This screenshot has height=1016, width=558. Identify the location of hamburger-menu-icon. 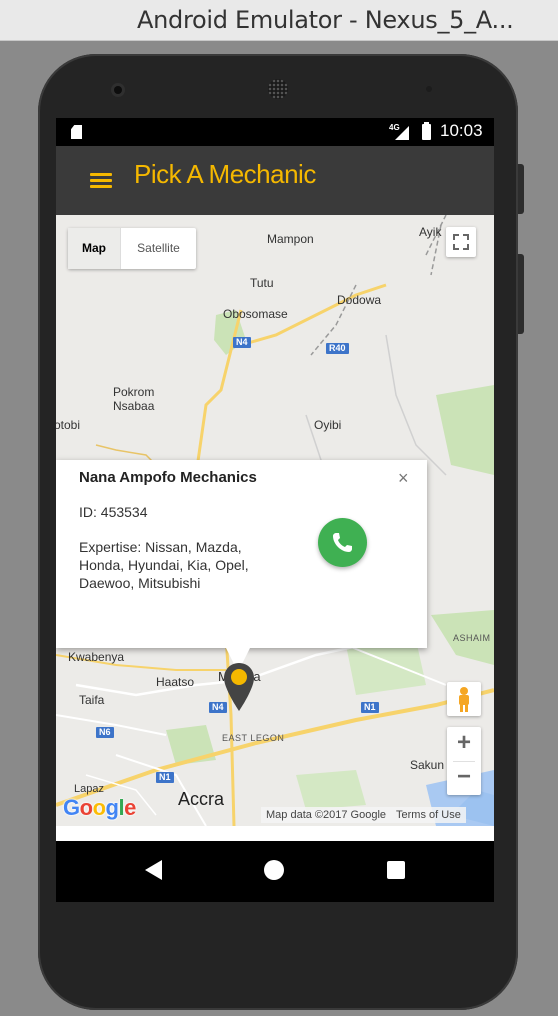
(101, 181).